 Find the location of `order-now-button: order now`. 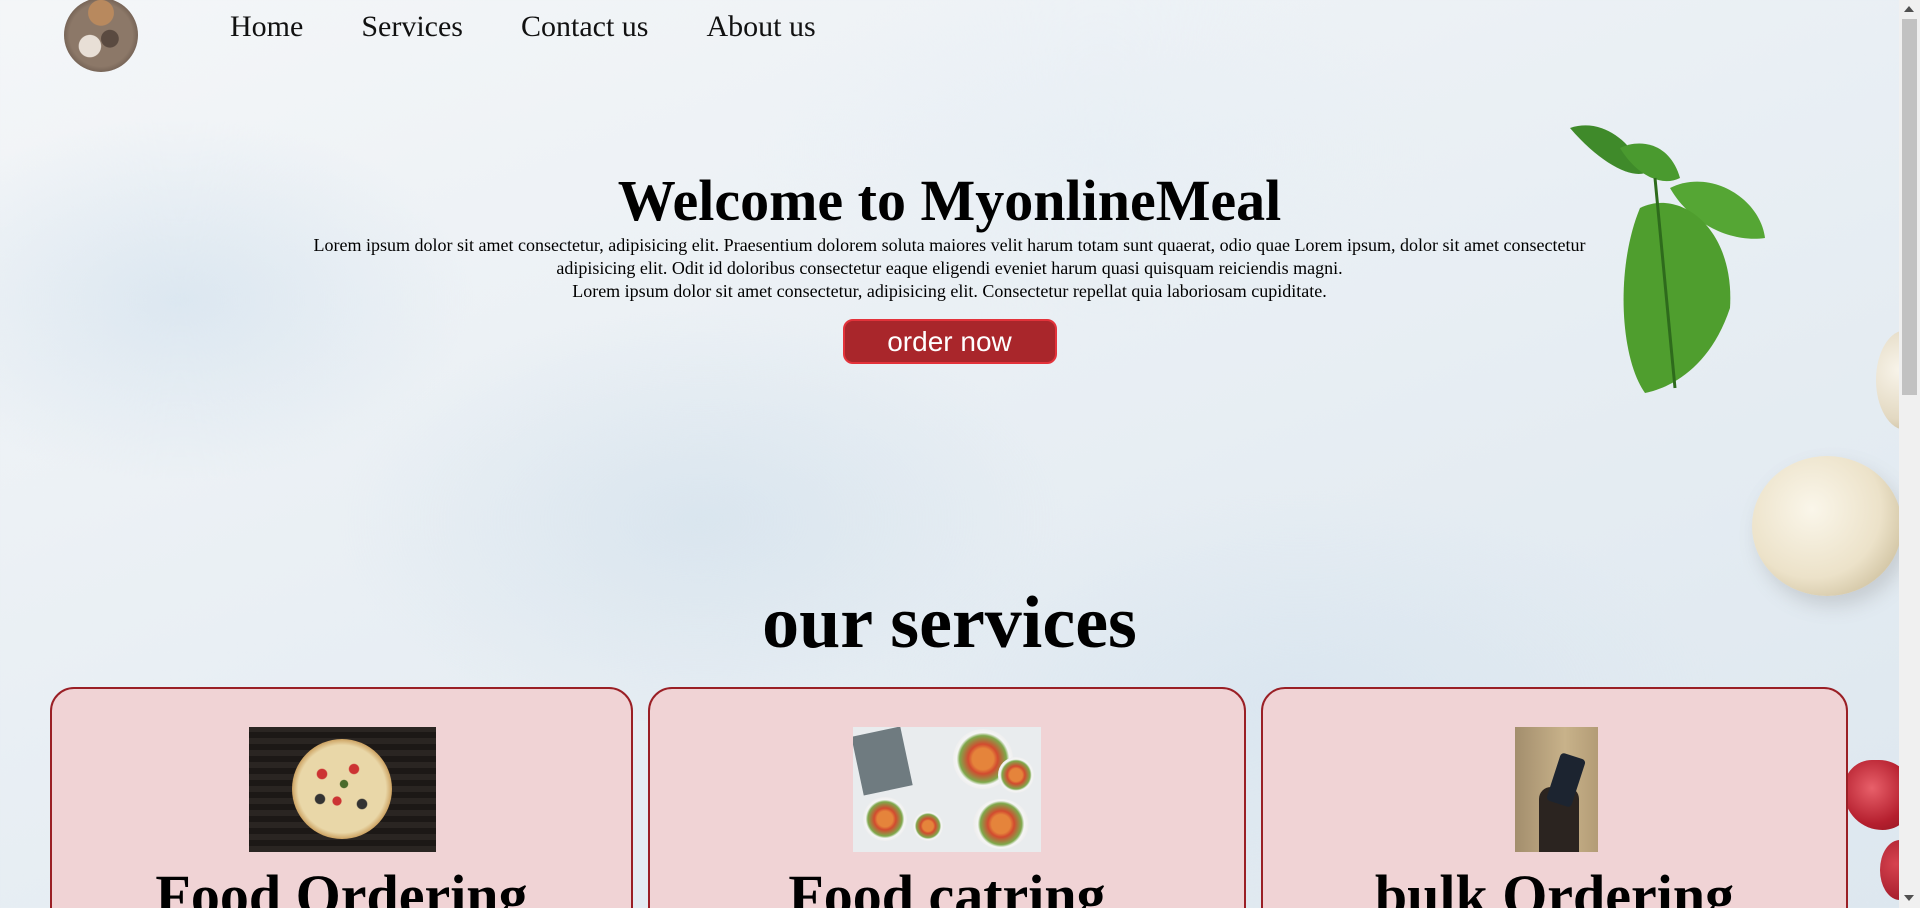

order-now-button: order now is located at coordinates (949, 341).